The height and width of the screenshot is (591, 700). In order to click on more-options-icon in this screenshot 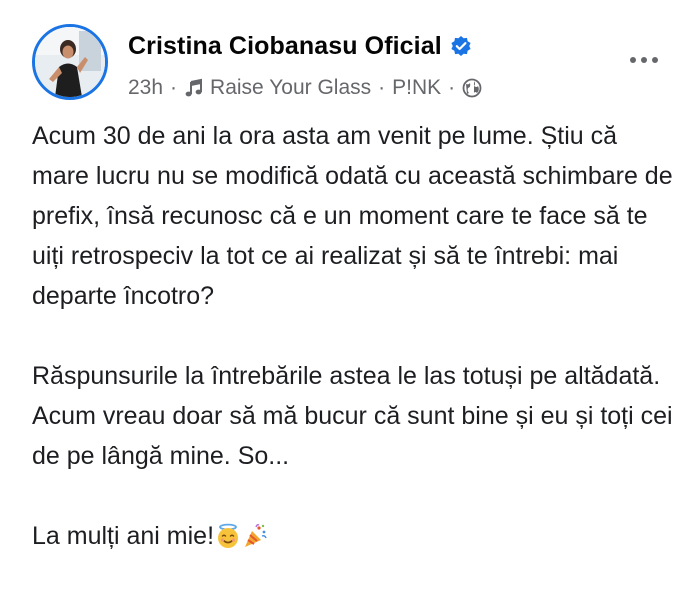, I will do `click(633, 60)`.